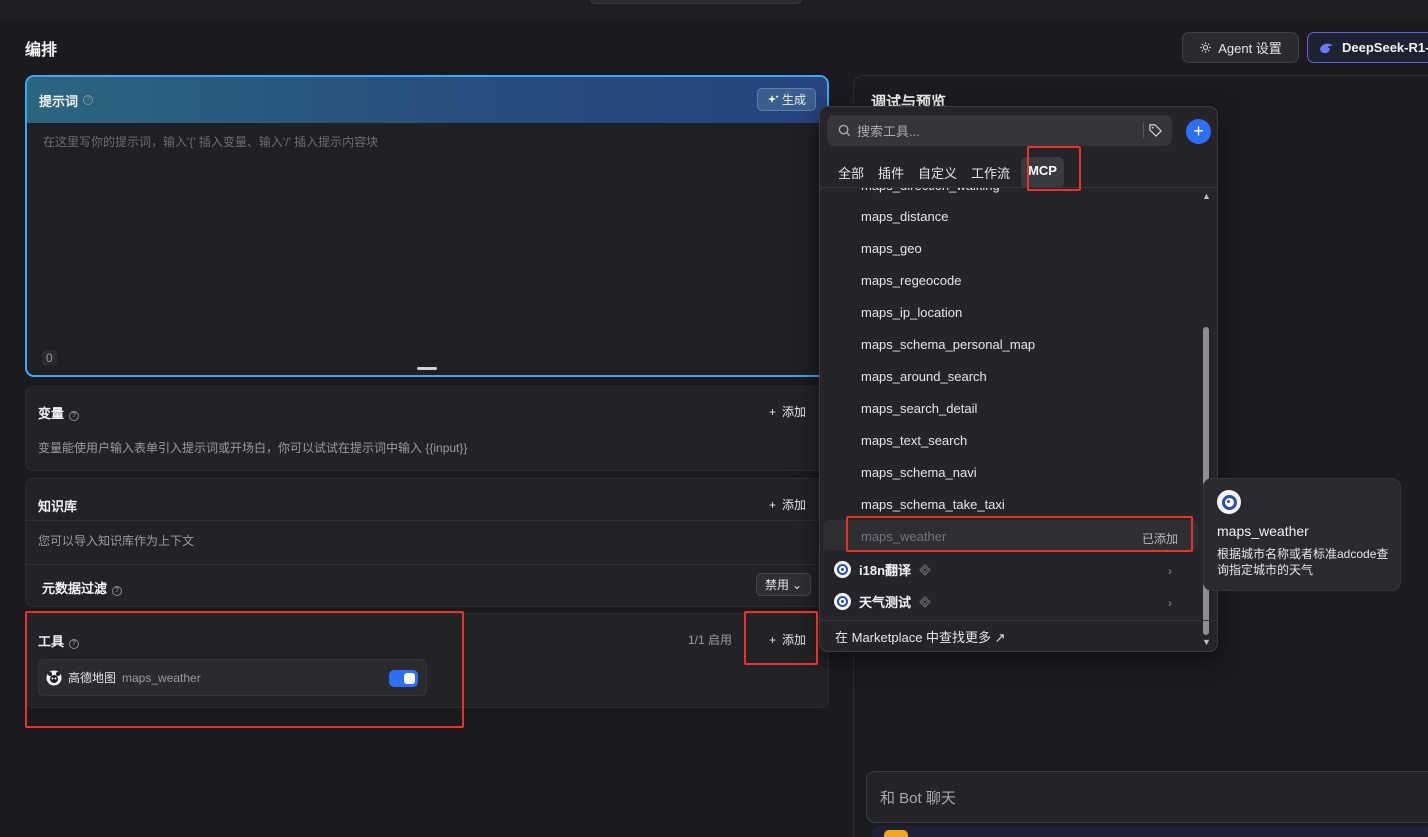 Image resolution: width=1428 pixels, height=837 pixels. Describe the element at coordinates (1326, 48) in the screenshot. I see `deepseek-logo-icon` at that location.